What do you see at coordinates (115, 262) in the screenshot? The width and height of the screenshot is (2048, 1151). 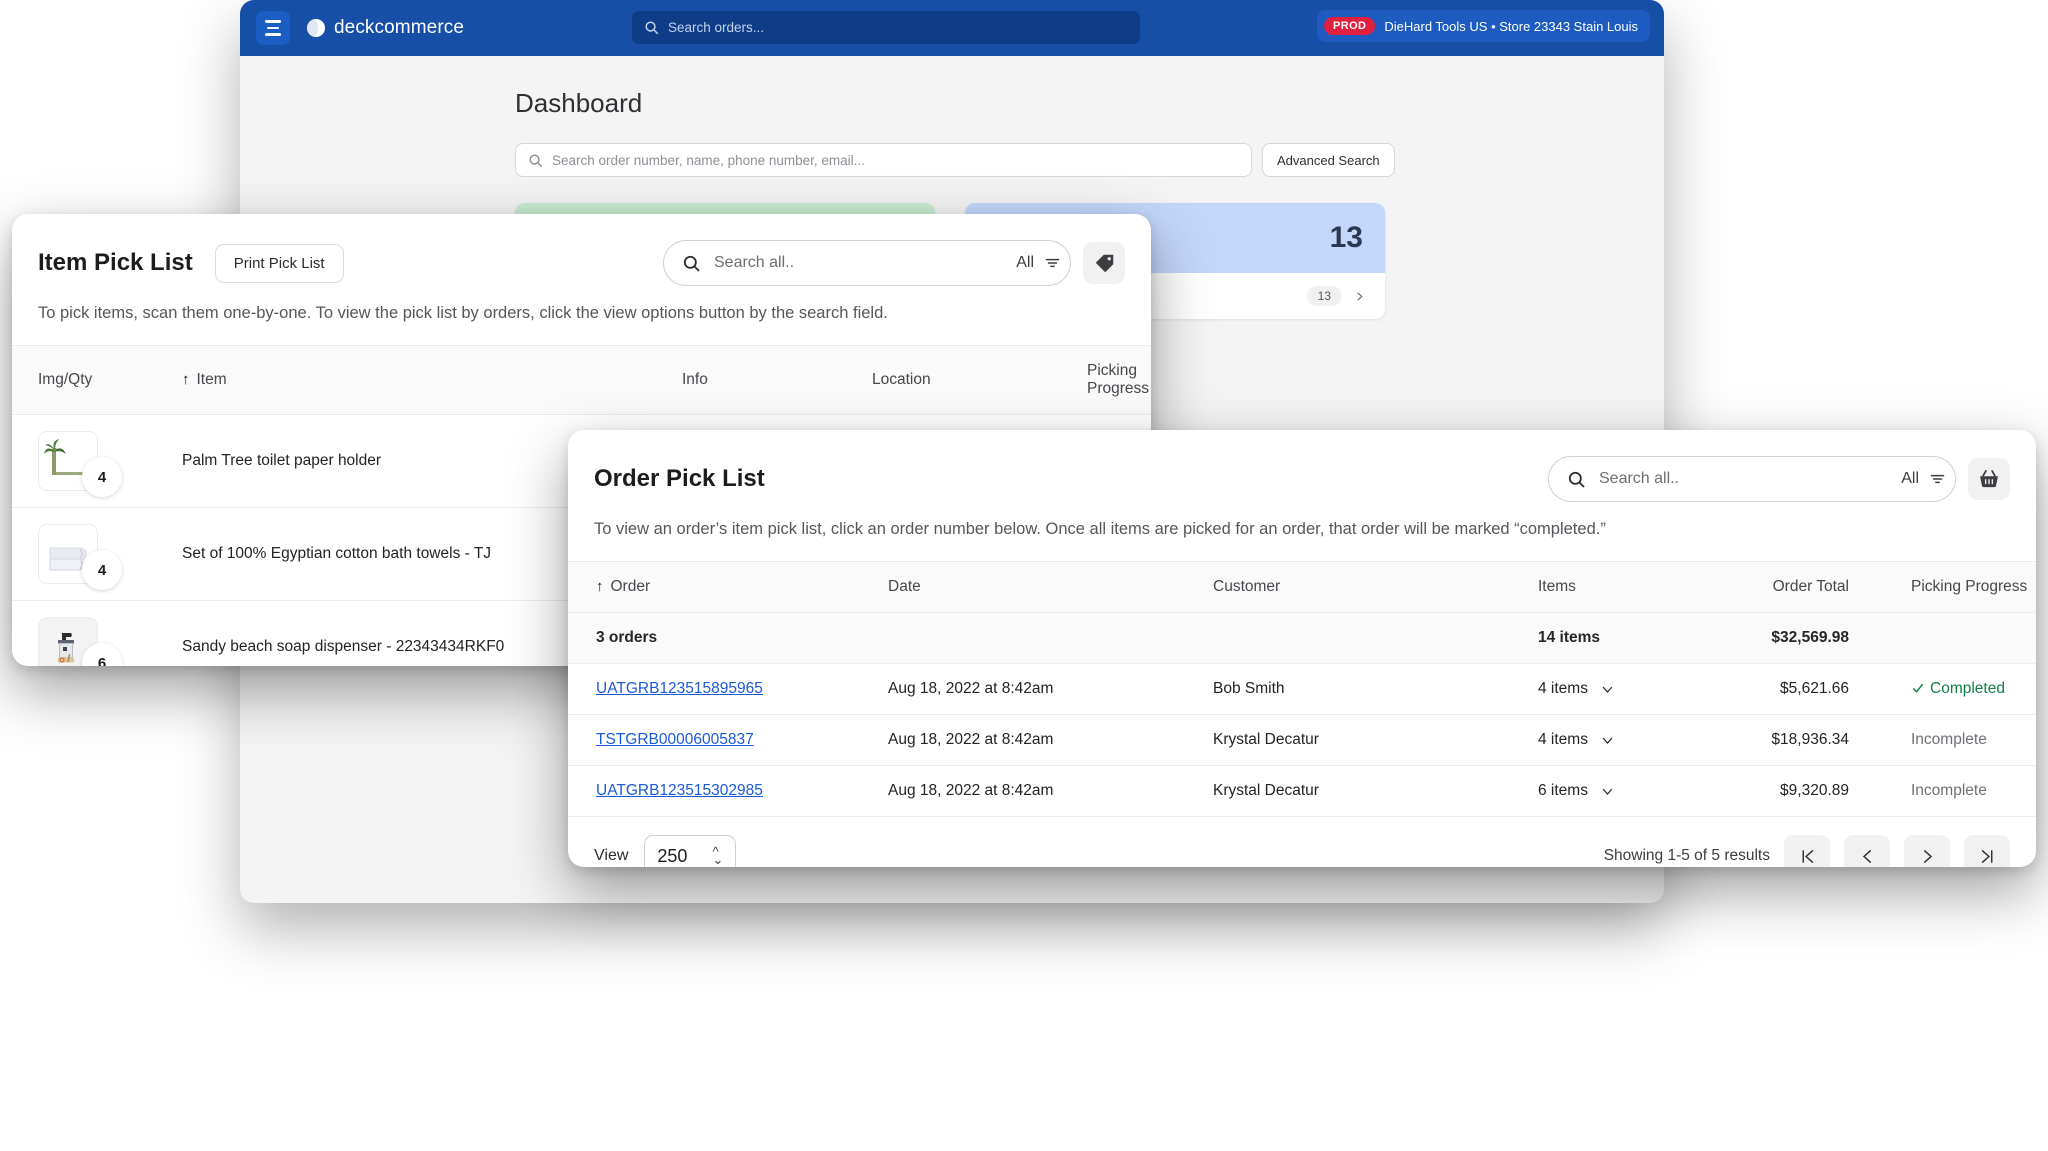 I see `item-pick-list-title: Item Pick List` at bounding box center [115, 262].